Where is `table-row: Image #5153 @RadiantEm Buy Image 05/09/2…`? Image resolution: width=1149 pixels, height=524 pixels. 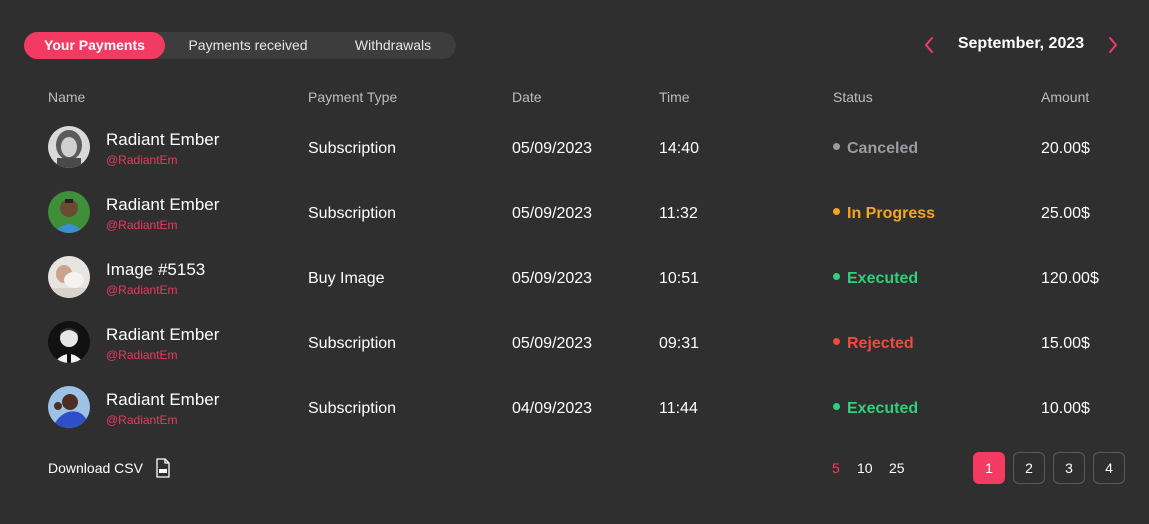
table-row: Image #5153 @RadiantEm Buy Image 05/09/2… is located at coordinates (574, 280).